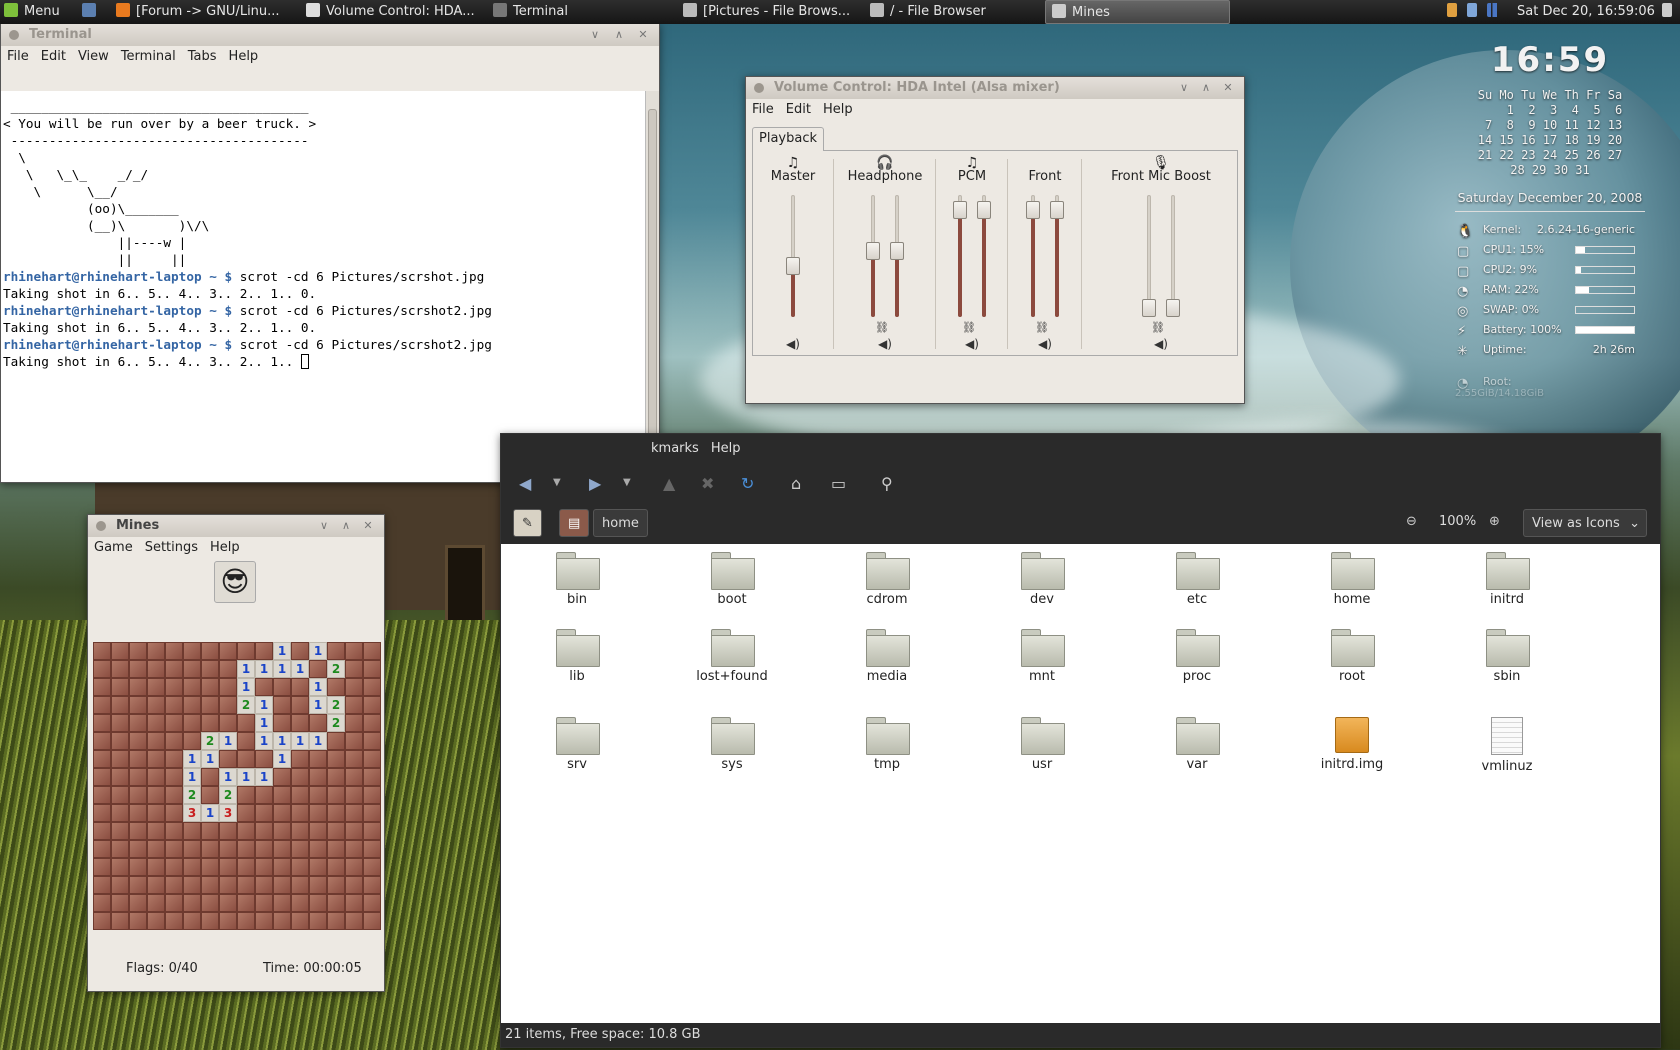 This screenshot has width=1680, height=1050. Describe the element at coordinates (557, 12) in the screenshot. I see `taskbar-item: Terminal` at that location.